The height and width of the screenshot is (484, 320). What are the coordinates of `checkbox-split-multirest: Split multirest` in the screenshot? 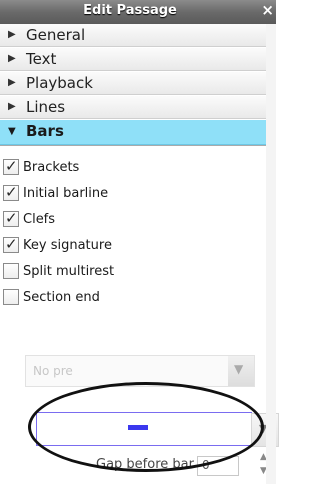 It's located at (118, 272).